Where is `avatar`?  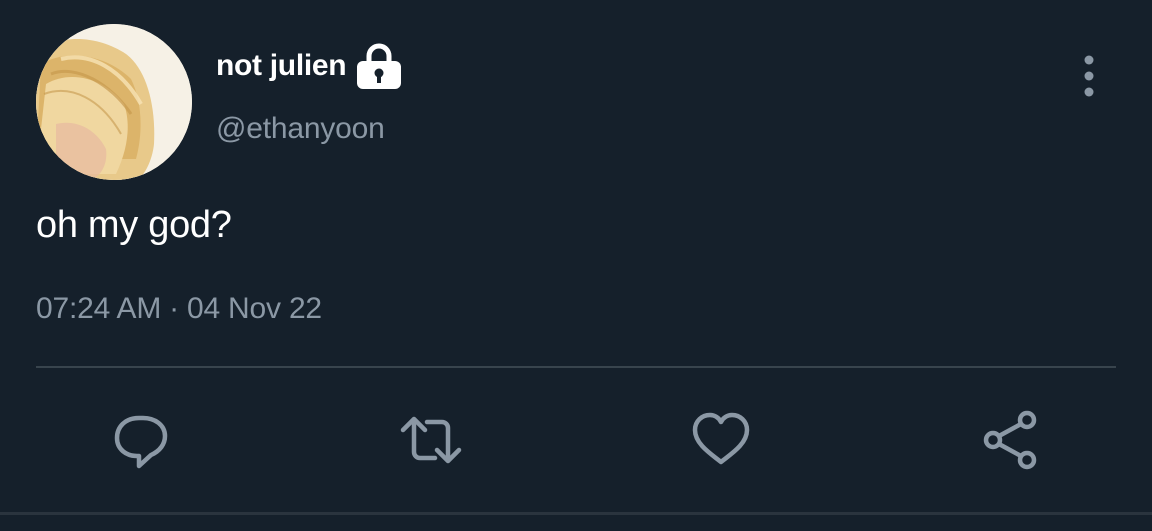 avatar is located at coordinates (114, 102).